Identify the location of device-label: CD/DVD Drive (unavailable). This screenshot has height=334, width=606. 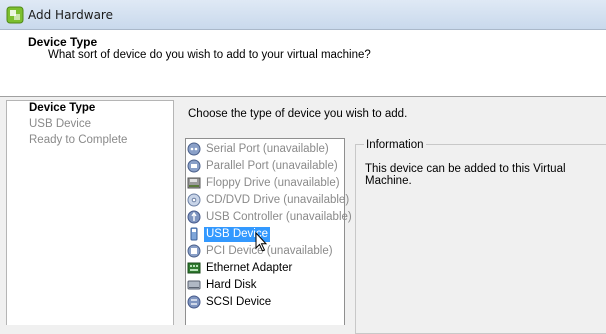
(278, 199).